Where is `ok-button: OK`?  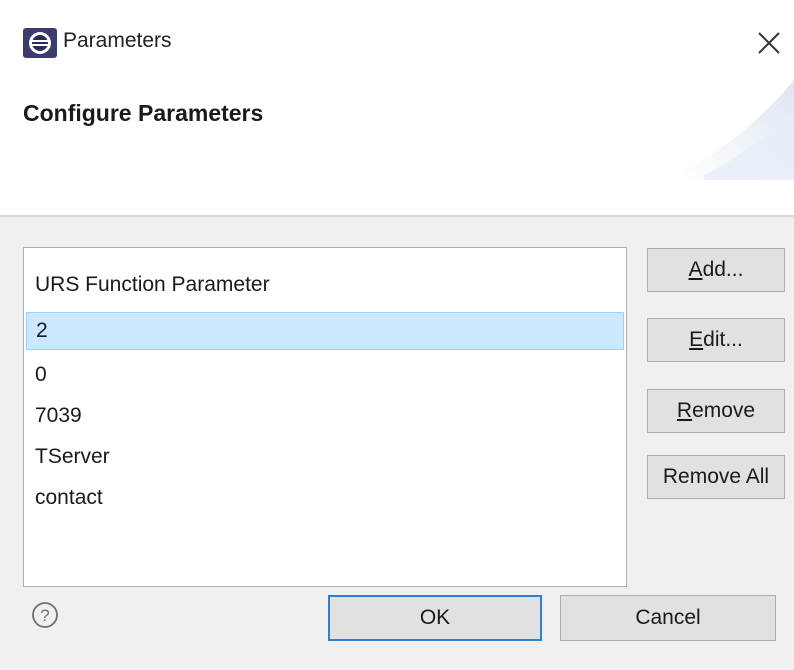 ok-button: OK is located at coordinates (435, 618).